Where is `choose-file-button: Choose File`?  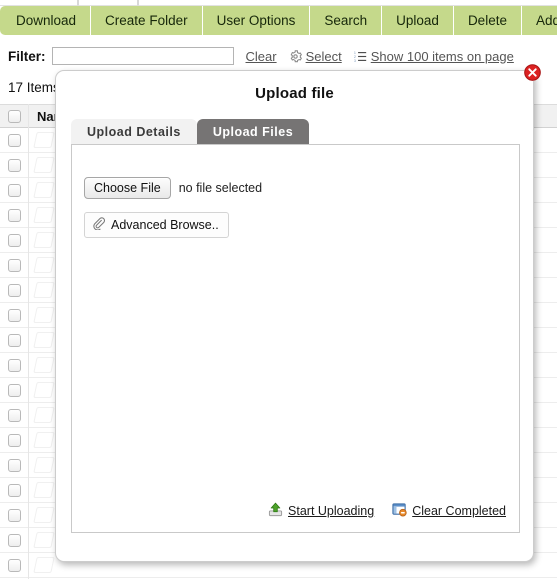
choose-file-button: Choose File is located at coordinates (127, 188).